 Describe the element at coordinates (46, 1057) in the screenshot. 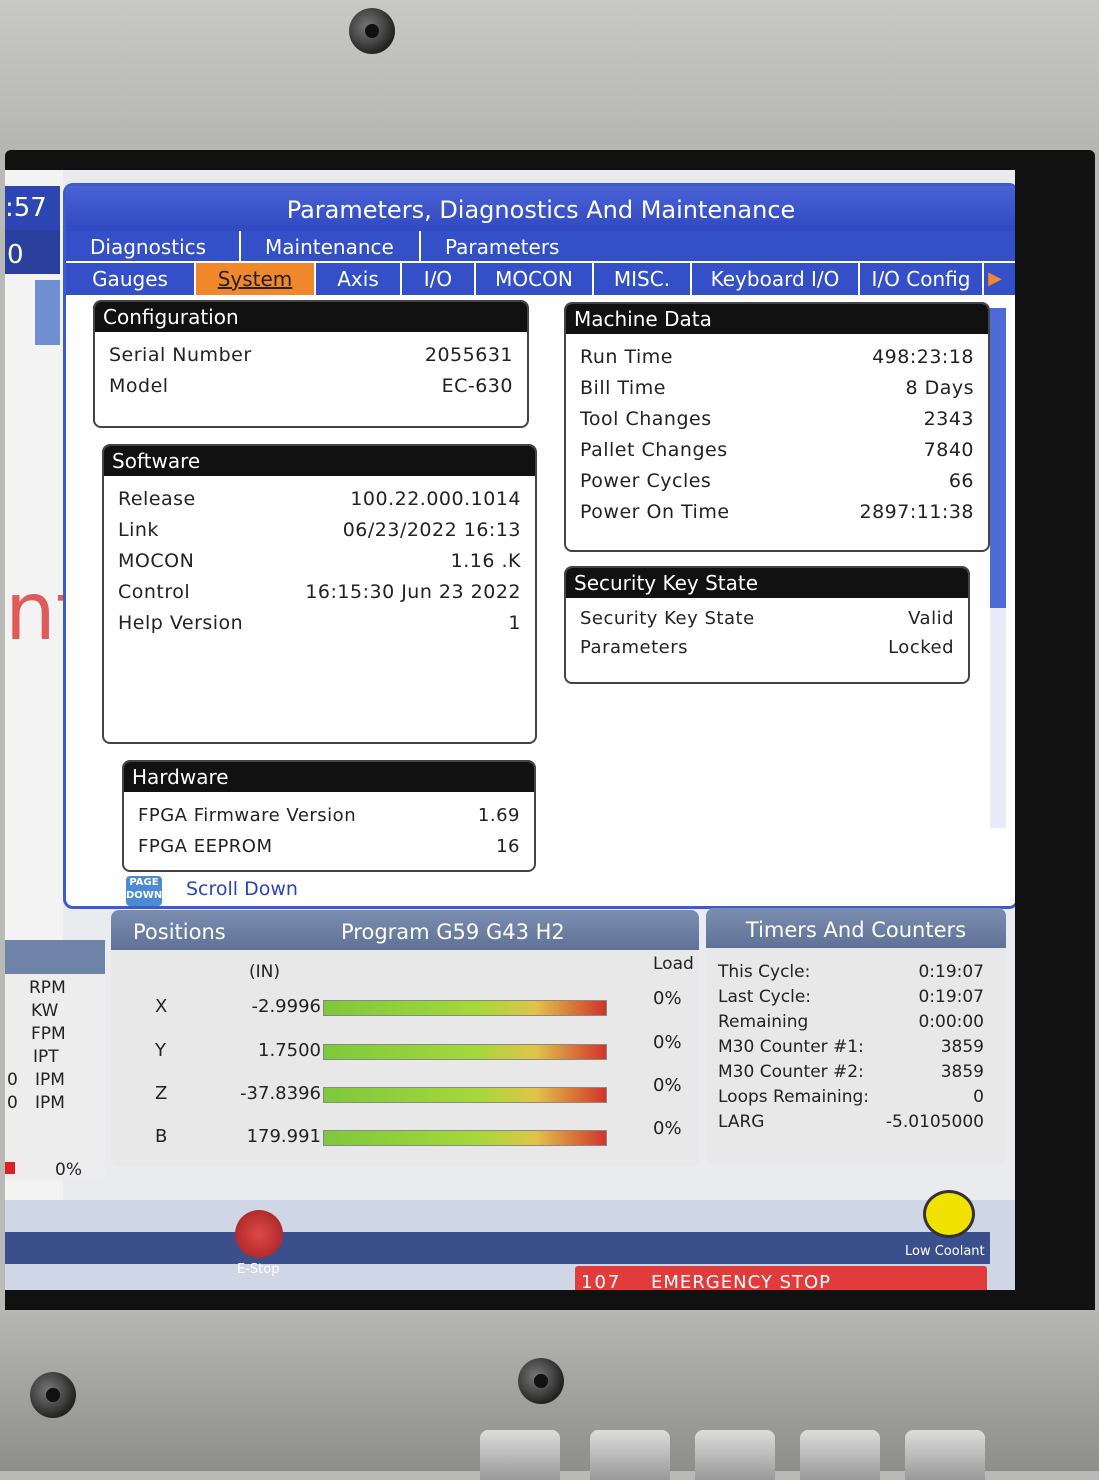

I see `spindle-unit: IPT` at that location.